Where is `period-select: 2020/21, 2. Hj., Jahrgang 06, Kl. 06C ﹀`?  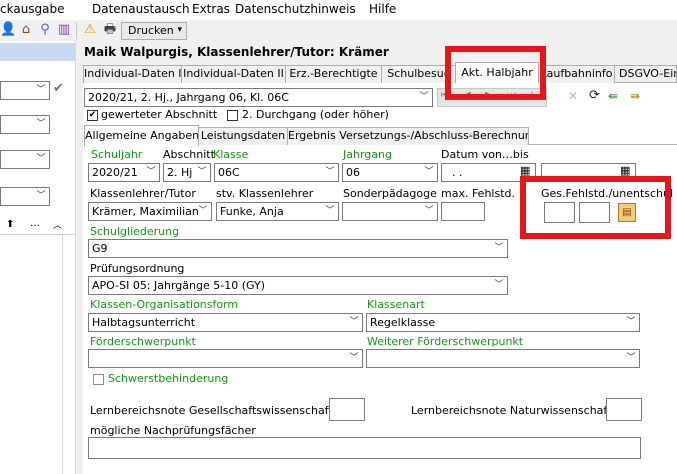 period-select: 2020/21, 2. Hj., Jahrgang 06, Kl. 06C ﹀ is located at coordinates (258, 97).